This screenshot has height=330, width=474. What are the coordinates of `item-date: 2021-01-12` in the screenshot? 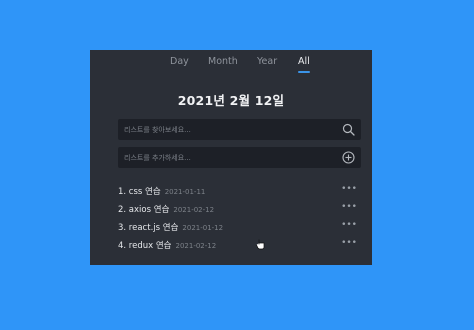 It's located at (203, 228).